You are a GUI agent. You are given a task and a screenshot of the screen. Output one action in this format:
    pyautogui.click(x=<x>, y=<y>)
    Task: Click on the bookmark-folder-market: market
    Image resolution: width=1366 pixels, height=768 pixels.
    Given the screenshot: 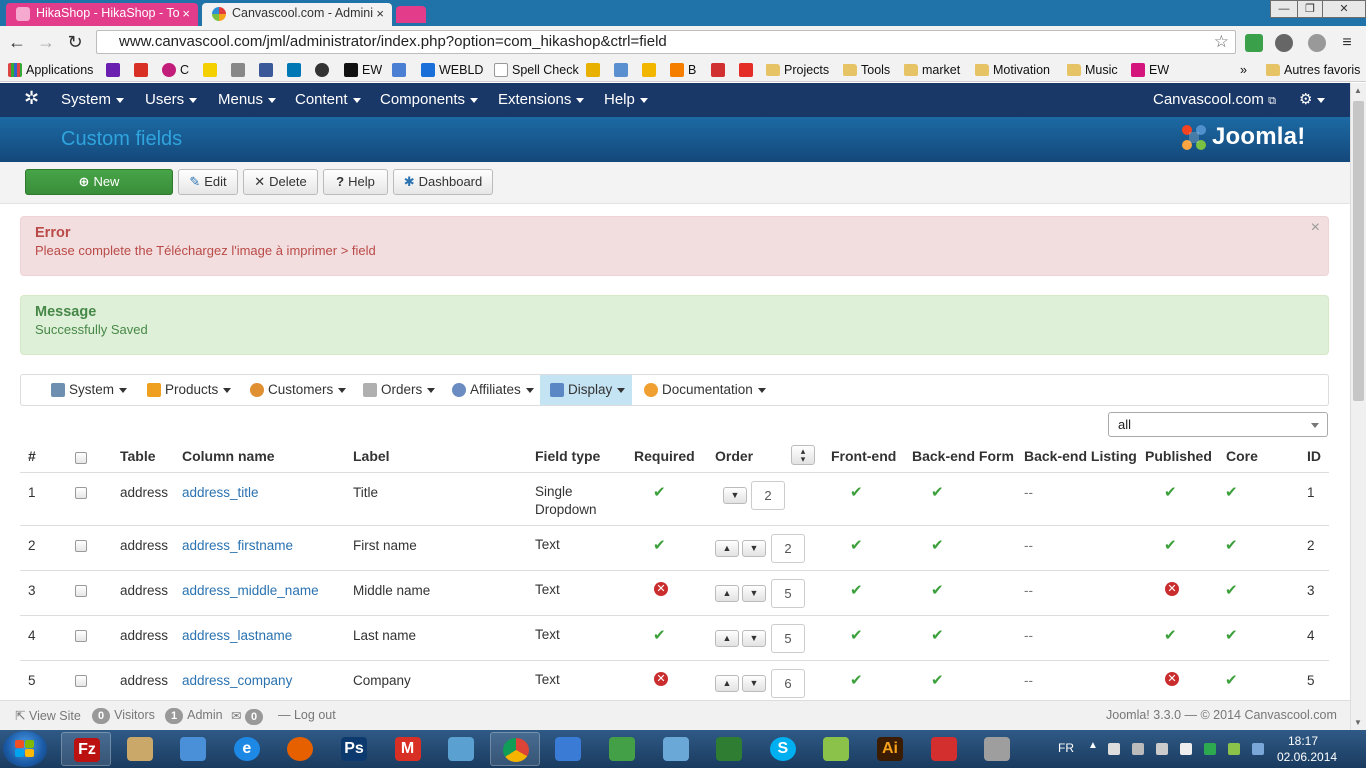 What is the action you would take?
    pyautogui.click(x=932, y=70)
    